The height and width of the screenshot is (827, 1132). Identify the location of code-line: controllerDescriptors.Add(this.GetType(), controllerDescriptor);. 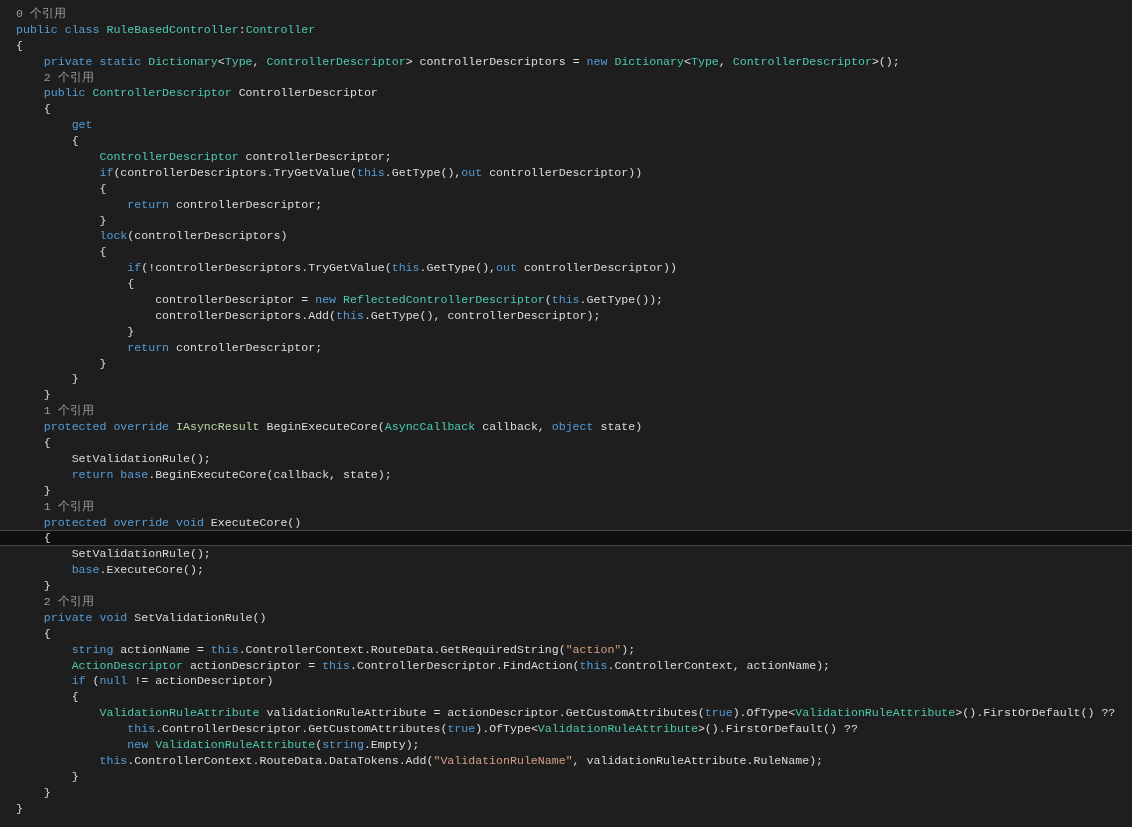
(377, 315).